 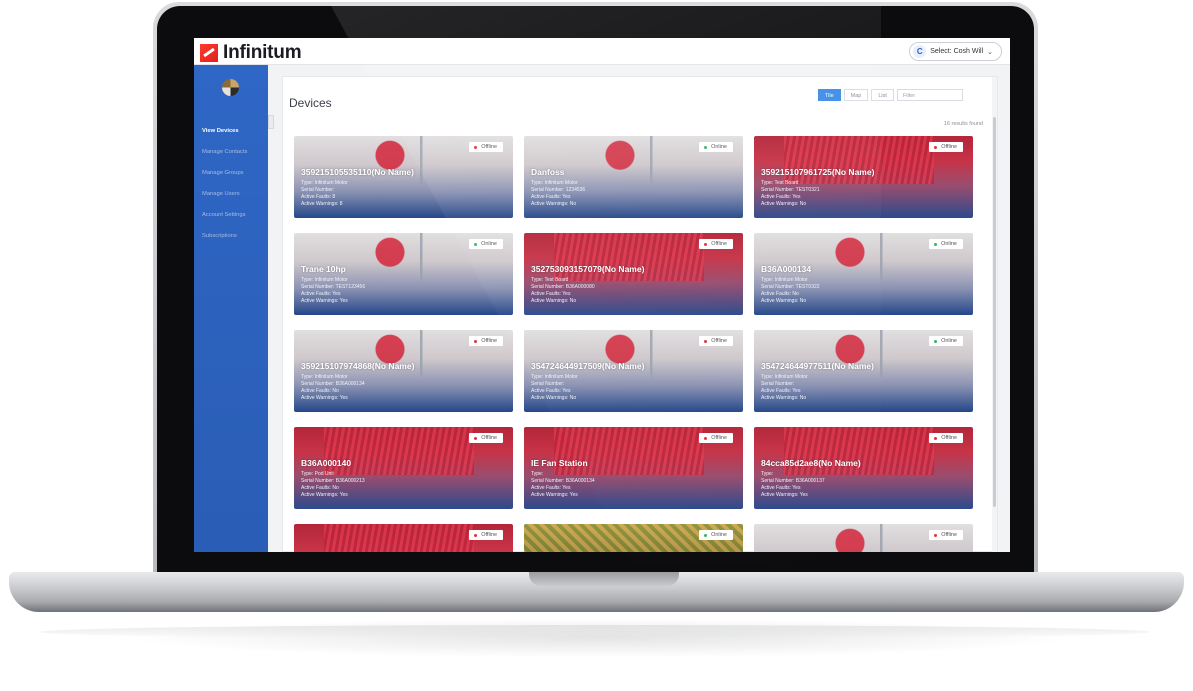 I want to click on sidebar-item-manage-groups: Manage Groups, so click(x=224, y=173).